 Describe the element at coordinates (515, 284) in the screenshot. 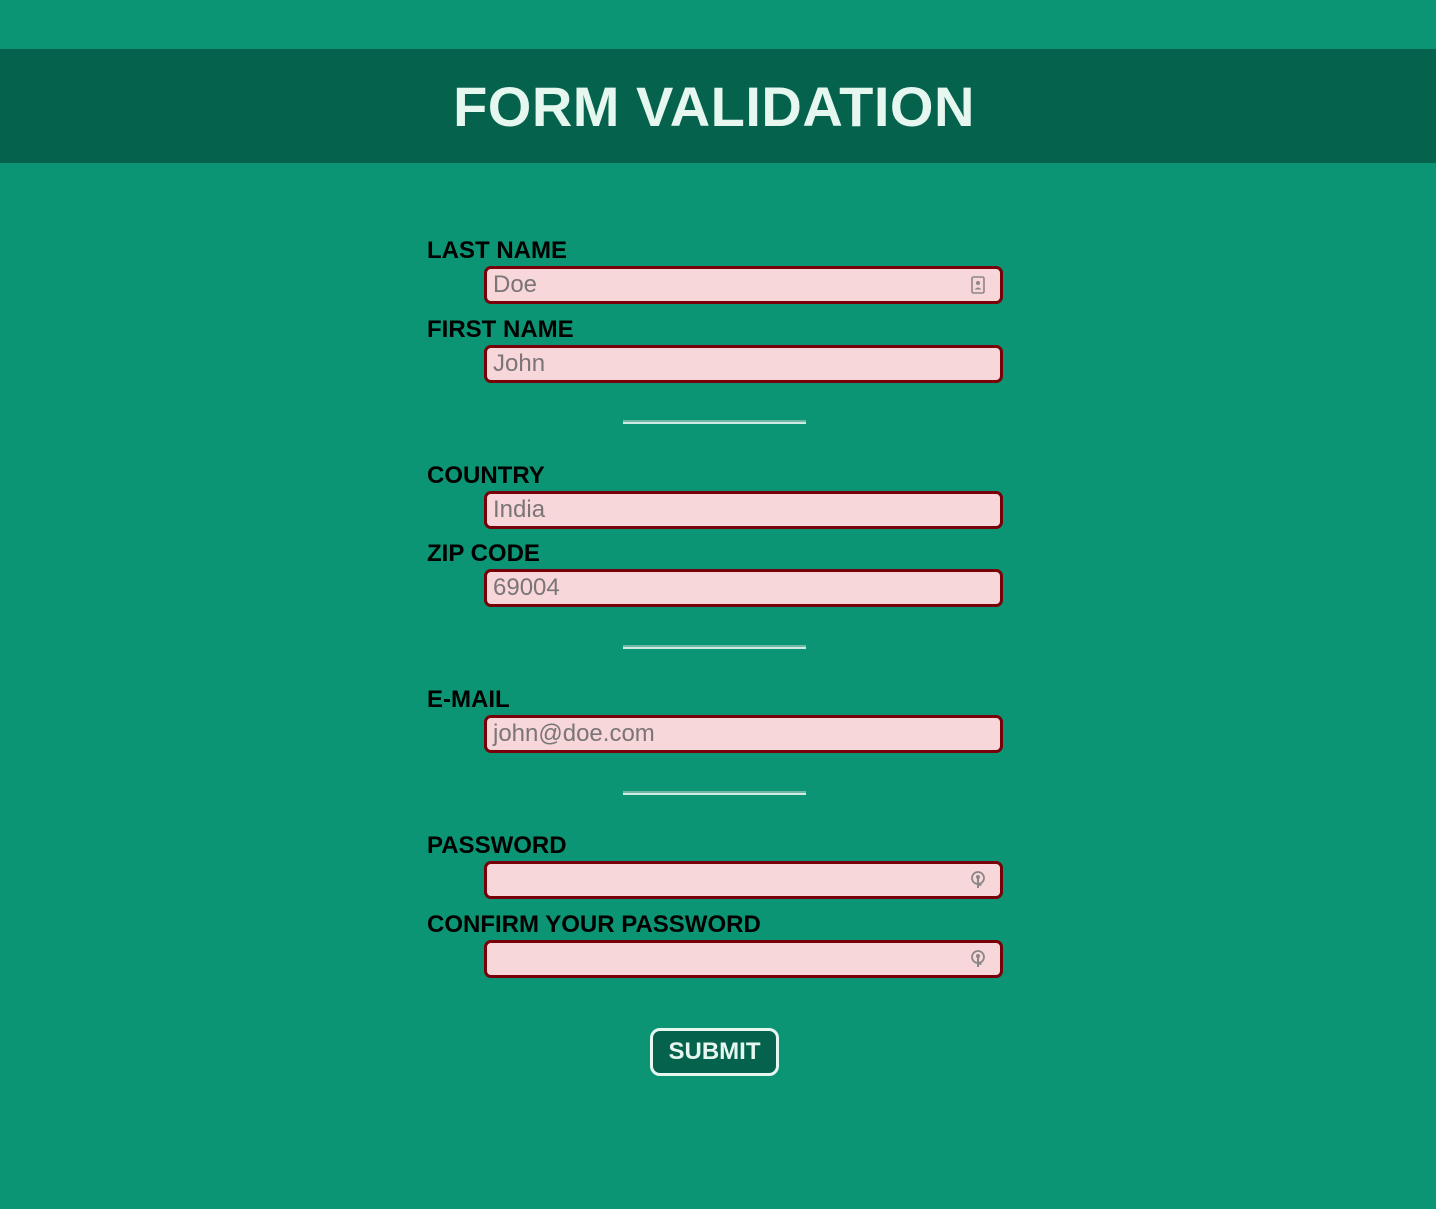

I see `last-name-value: Doe` at that location.